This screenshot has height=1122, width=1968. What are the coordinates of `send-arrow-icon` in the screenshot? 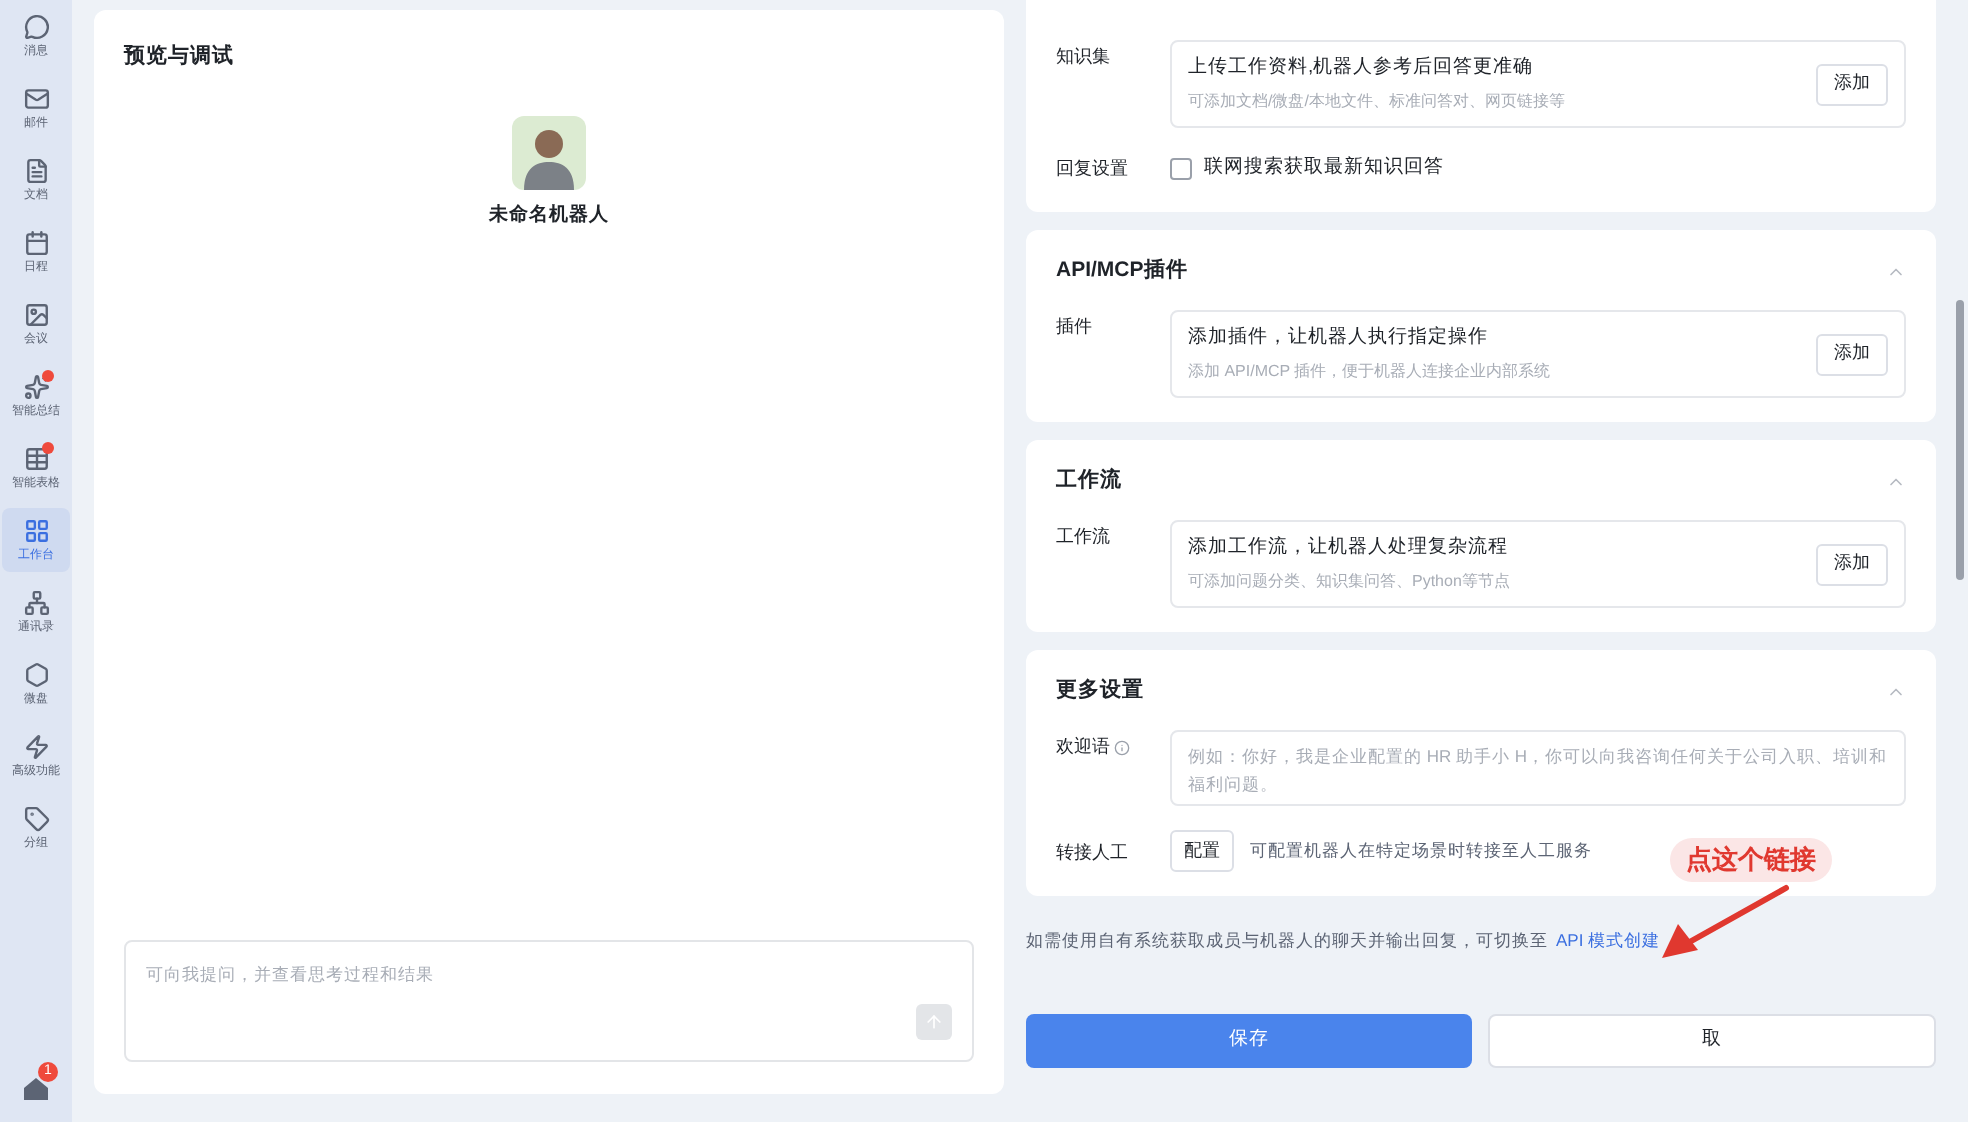 It's located at (934, 1022).